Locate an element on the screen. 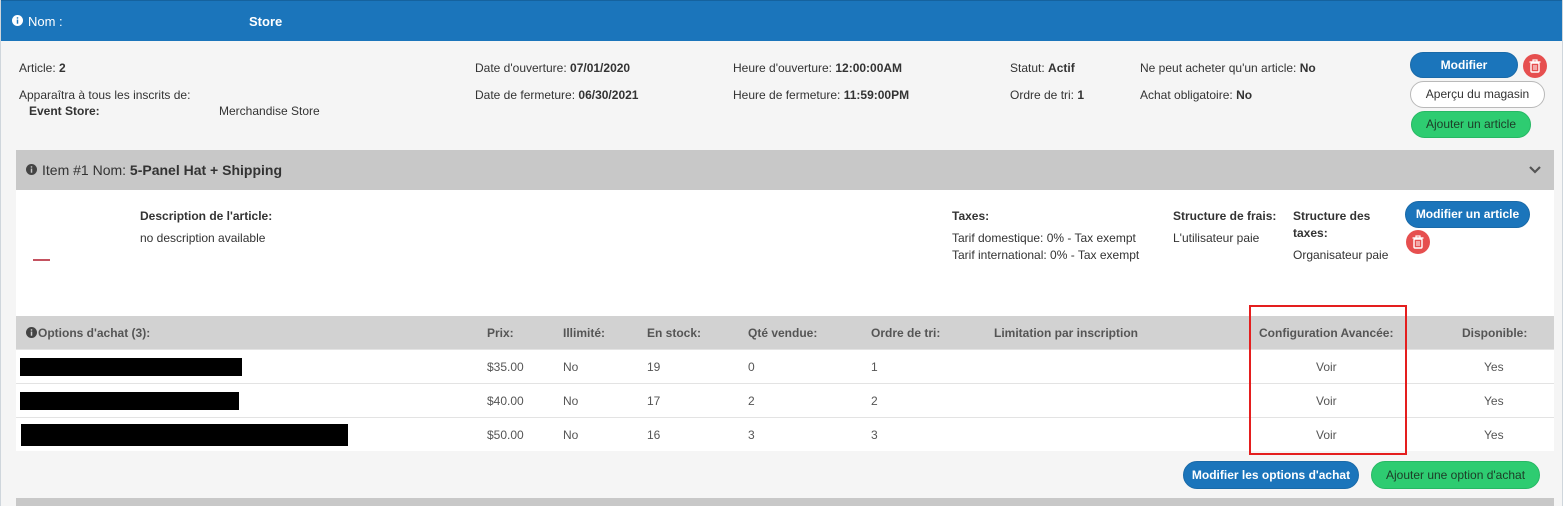  tax-structure-label: Structure des is located at coordinates (1332, 216).